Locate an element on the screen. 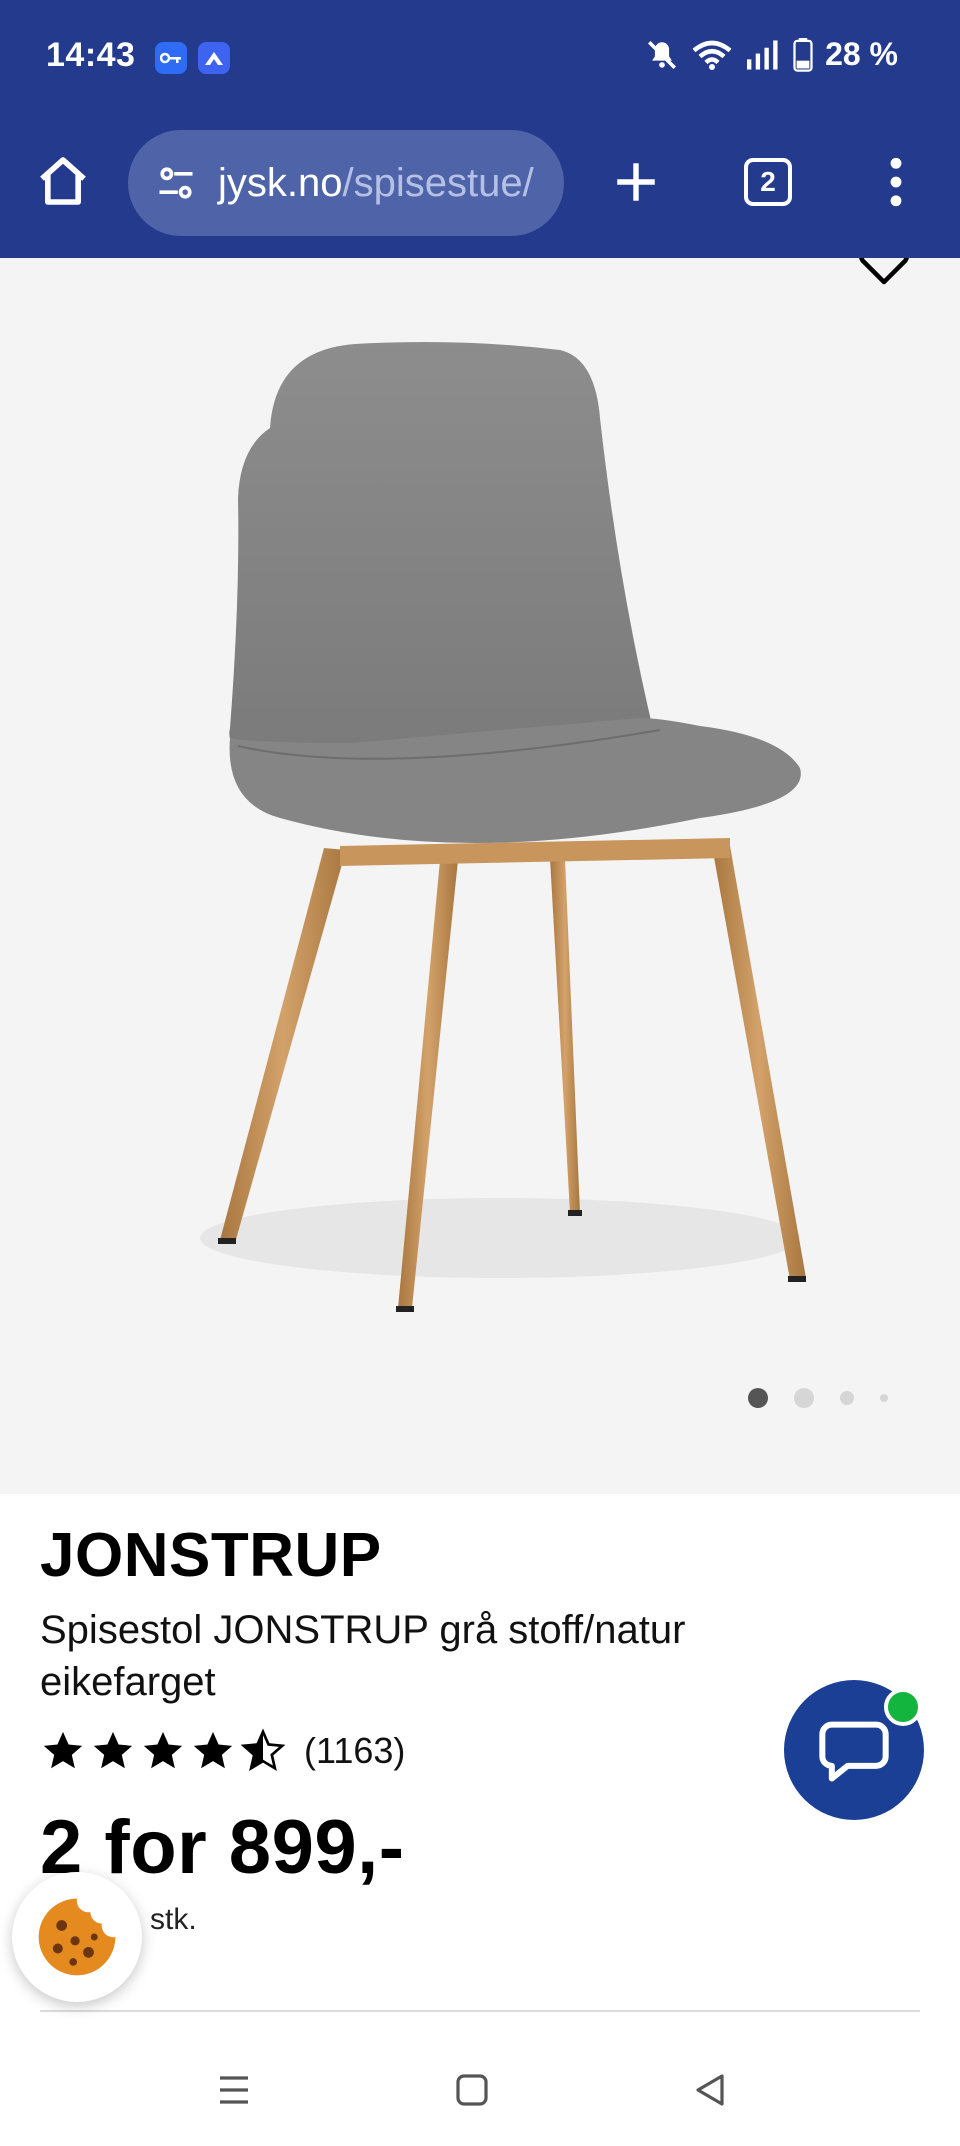  browser-toolbar: jysk.no/spisestue/ 2 is located at coordinates (480, 183).